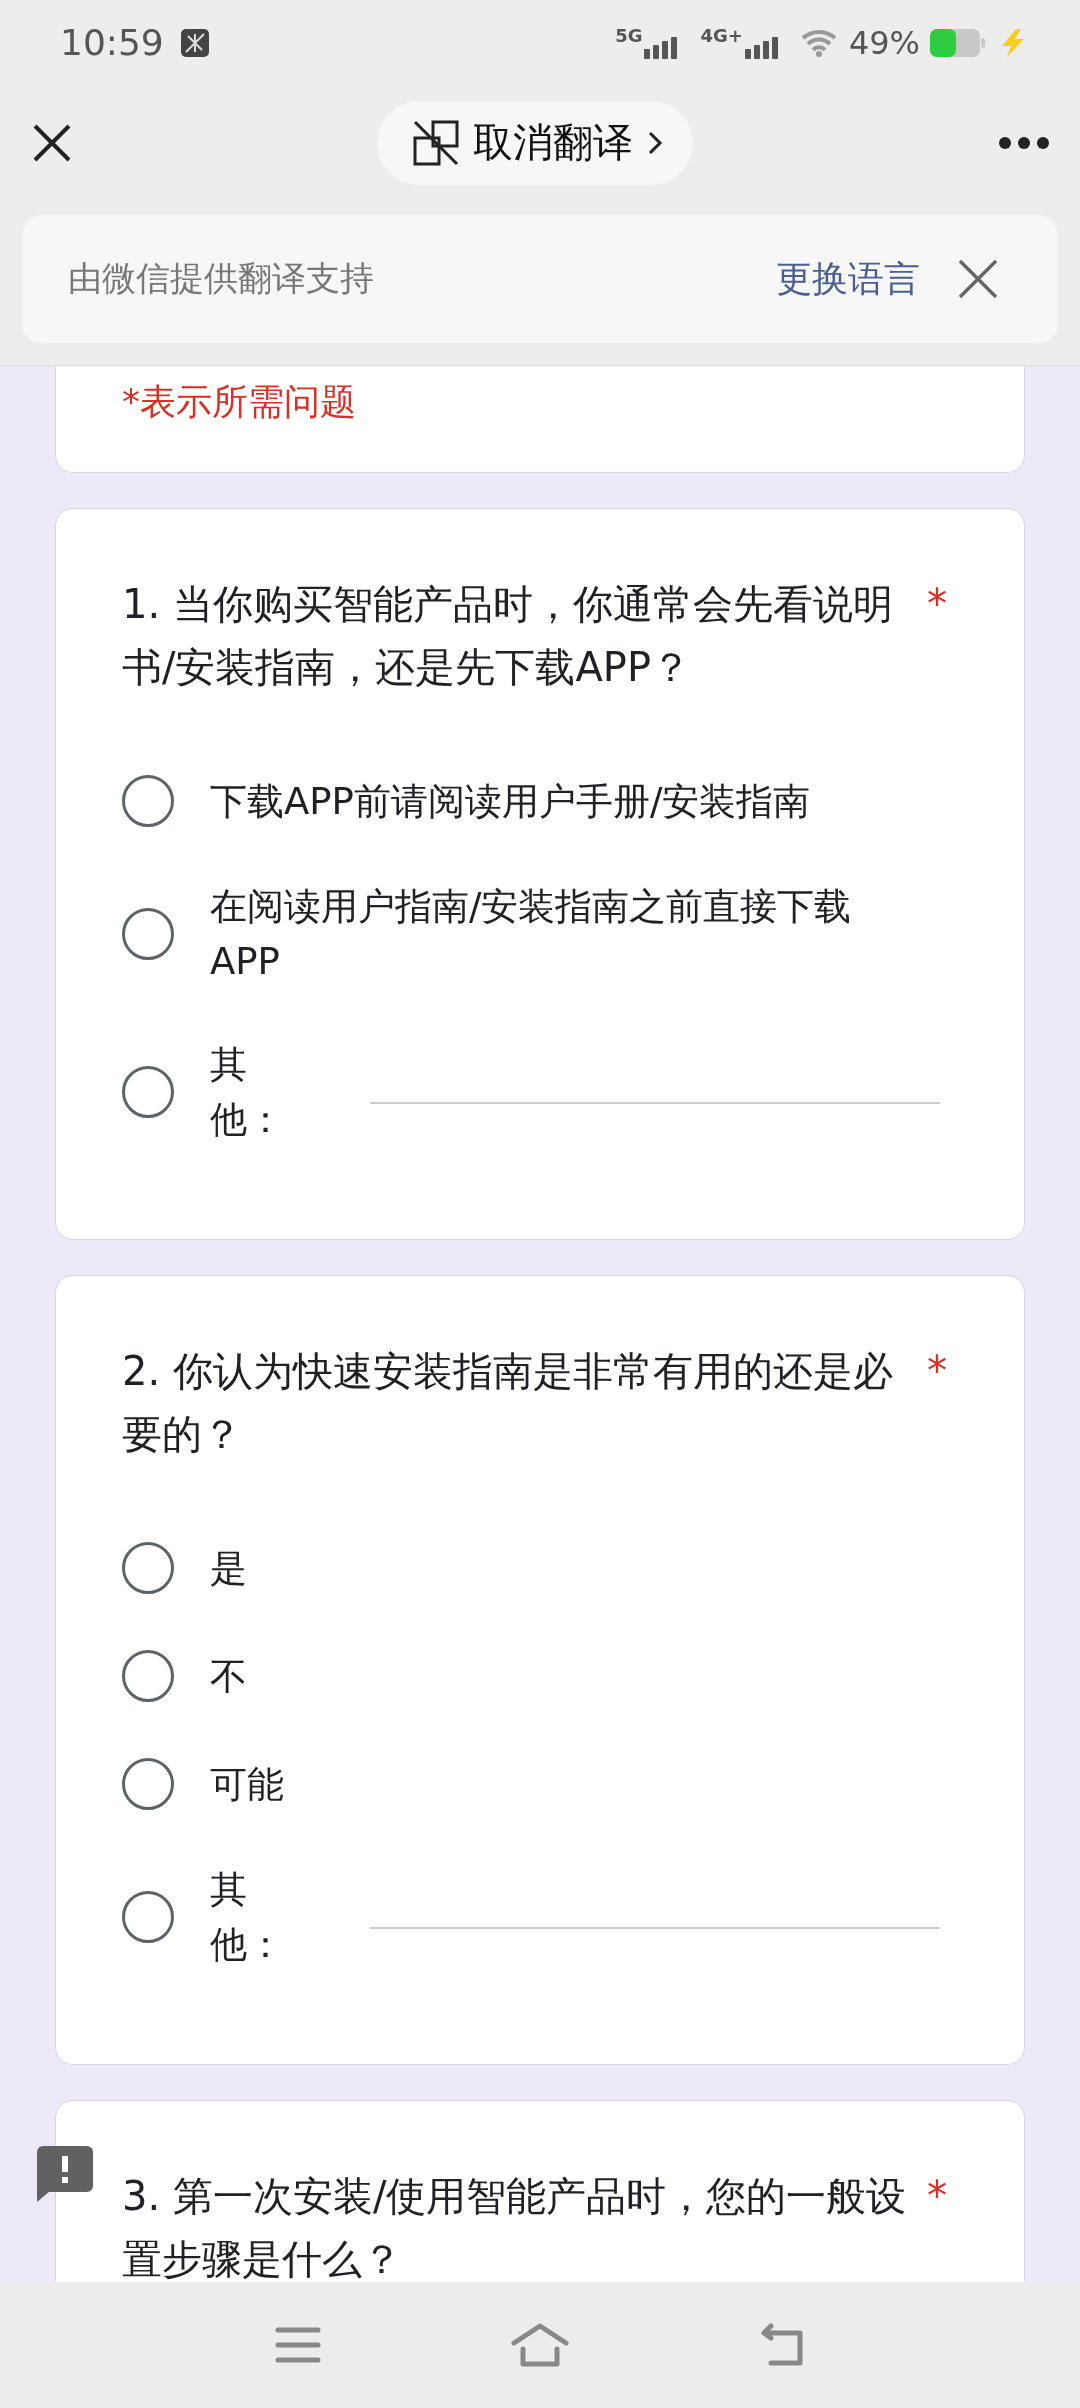  I want to click on question-text: 2. 你认为快速安装指南是非常有用的还是必要的？, so click(508, 1403).